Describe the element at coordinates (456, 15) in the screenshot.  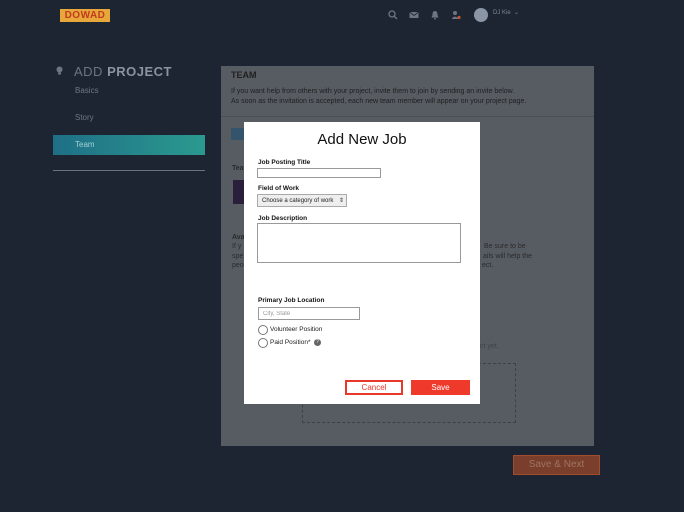
I see `user-notification-icon` at that location.